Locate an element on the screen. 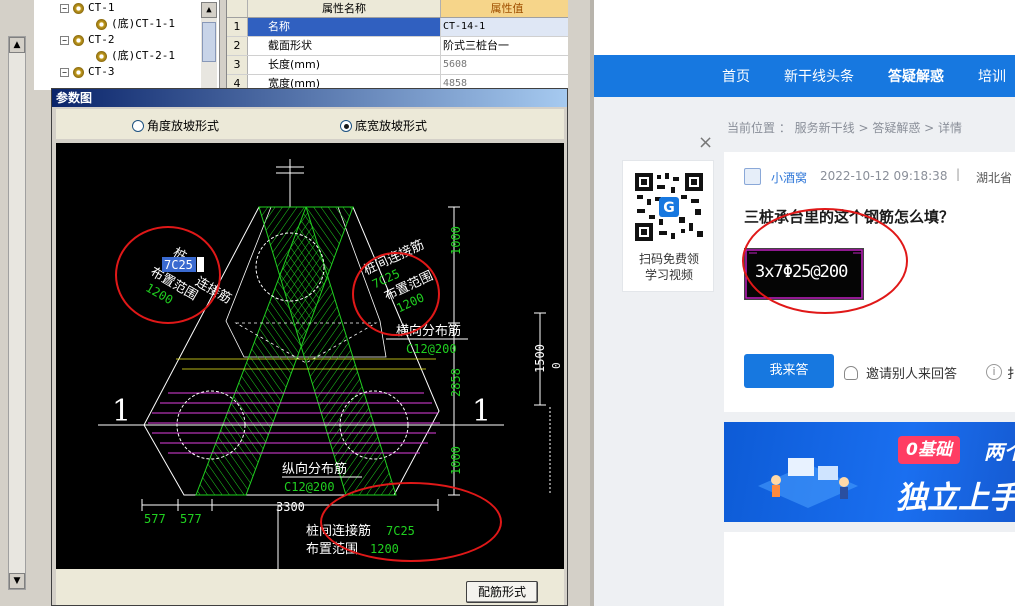  question-title: 三桩承台里的这个钢筋怎么填？ is located at coordinates (849, 217).